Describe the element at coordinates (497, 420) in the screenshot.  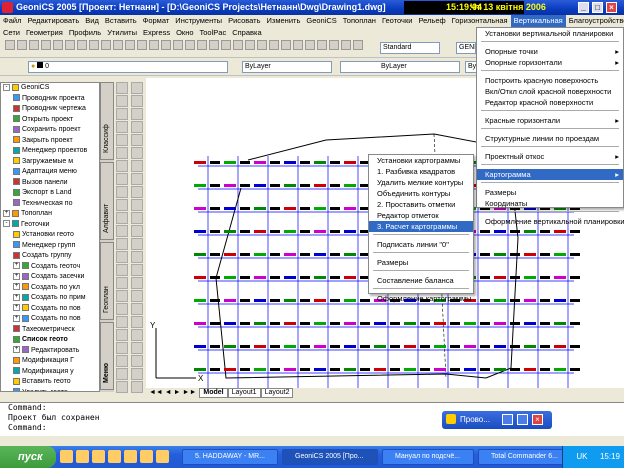
I see `floating-panel: Прово... ×` at that location.